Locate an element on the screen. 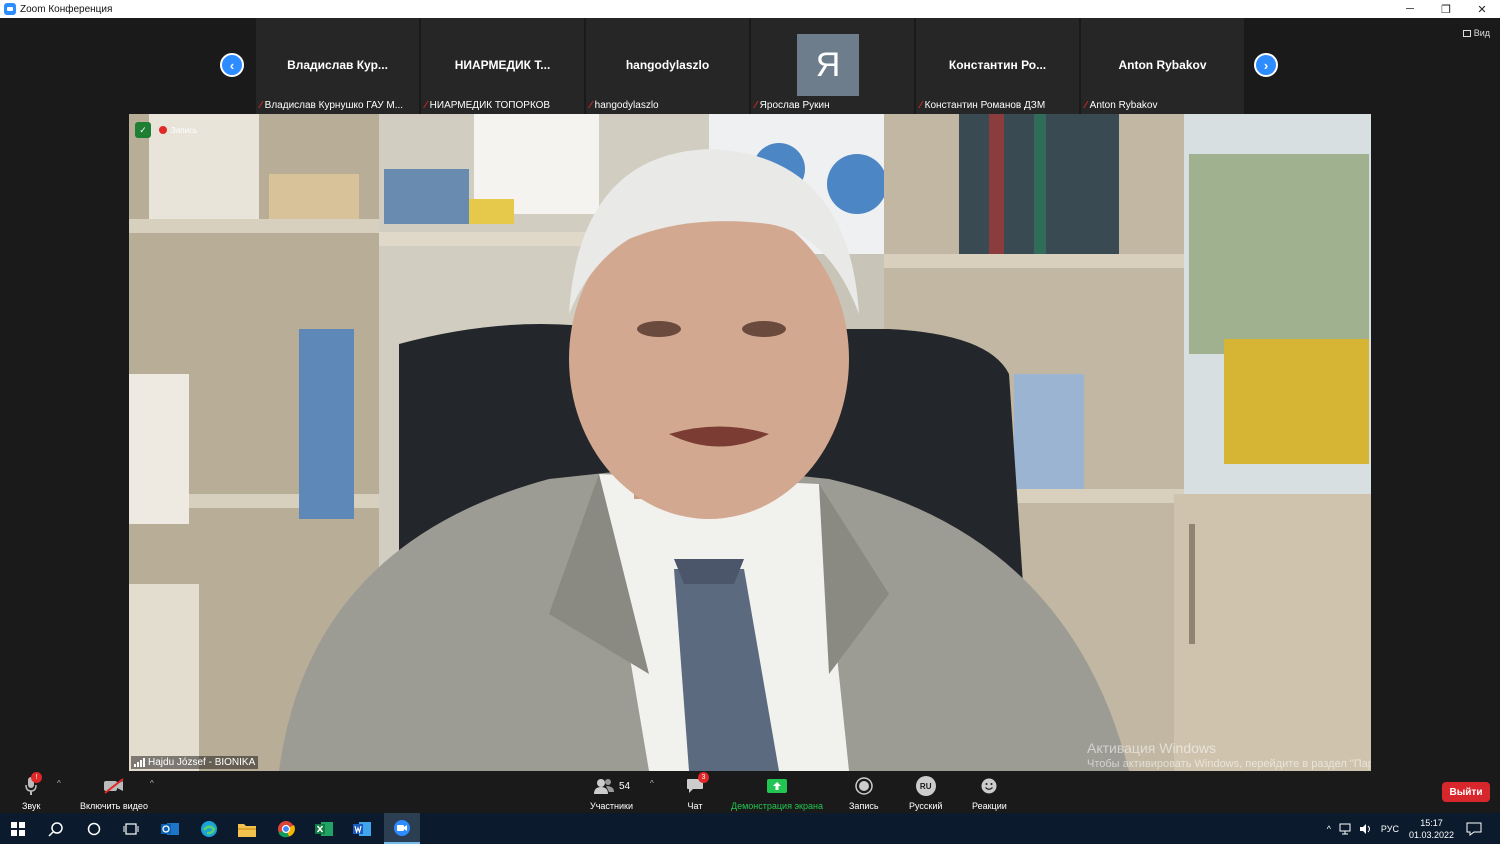 This screenshot has height=844, width=1500. input-language: РУС is located at coordinates (1390, 829).